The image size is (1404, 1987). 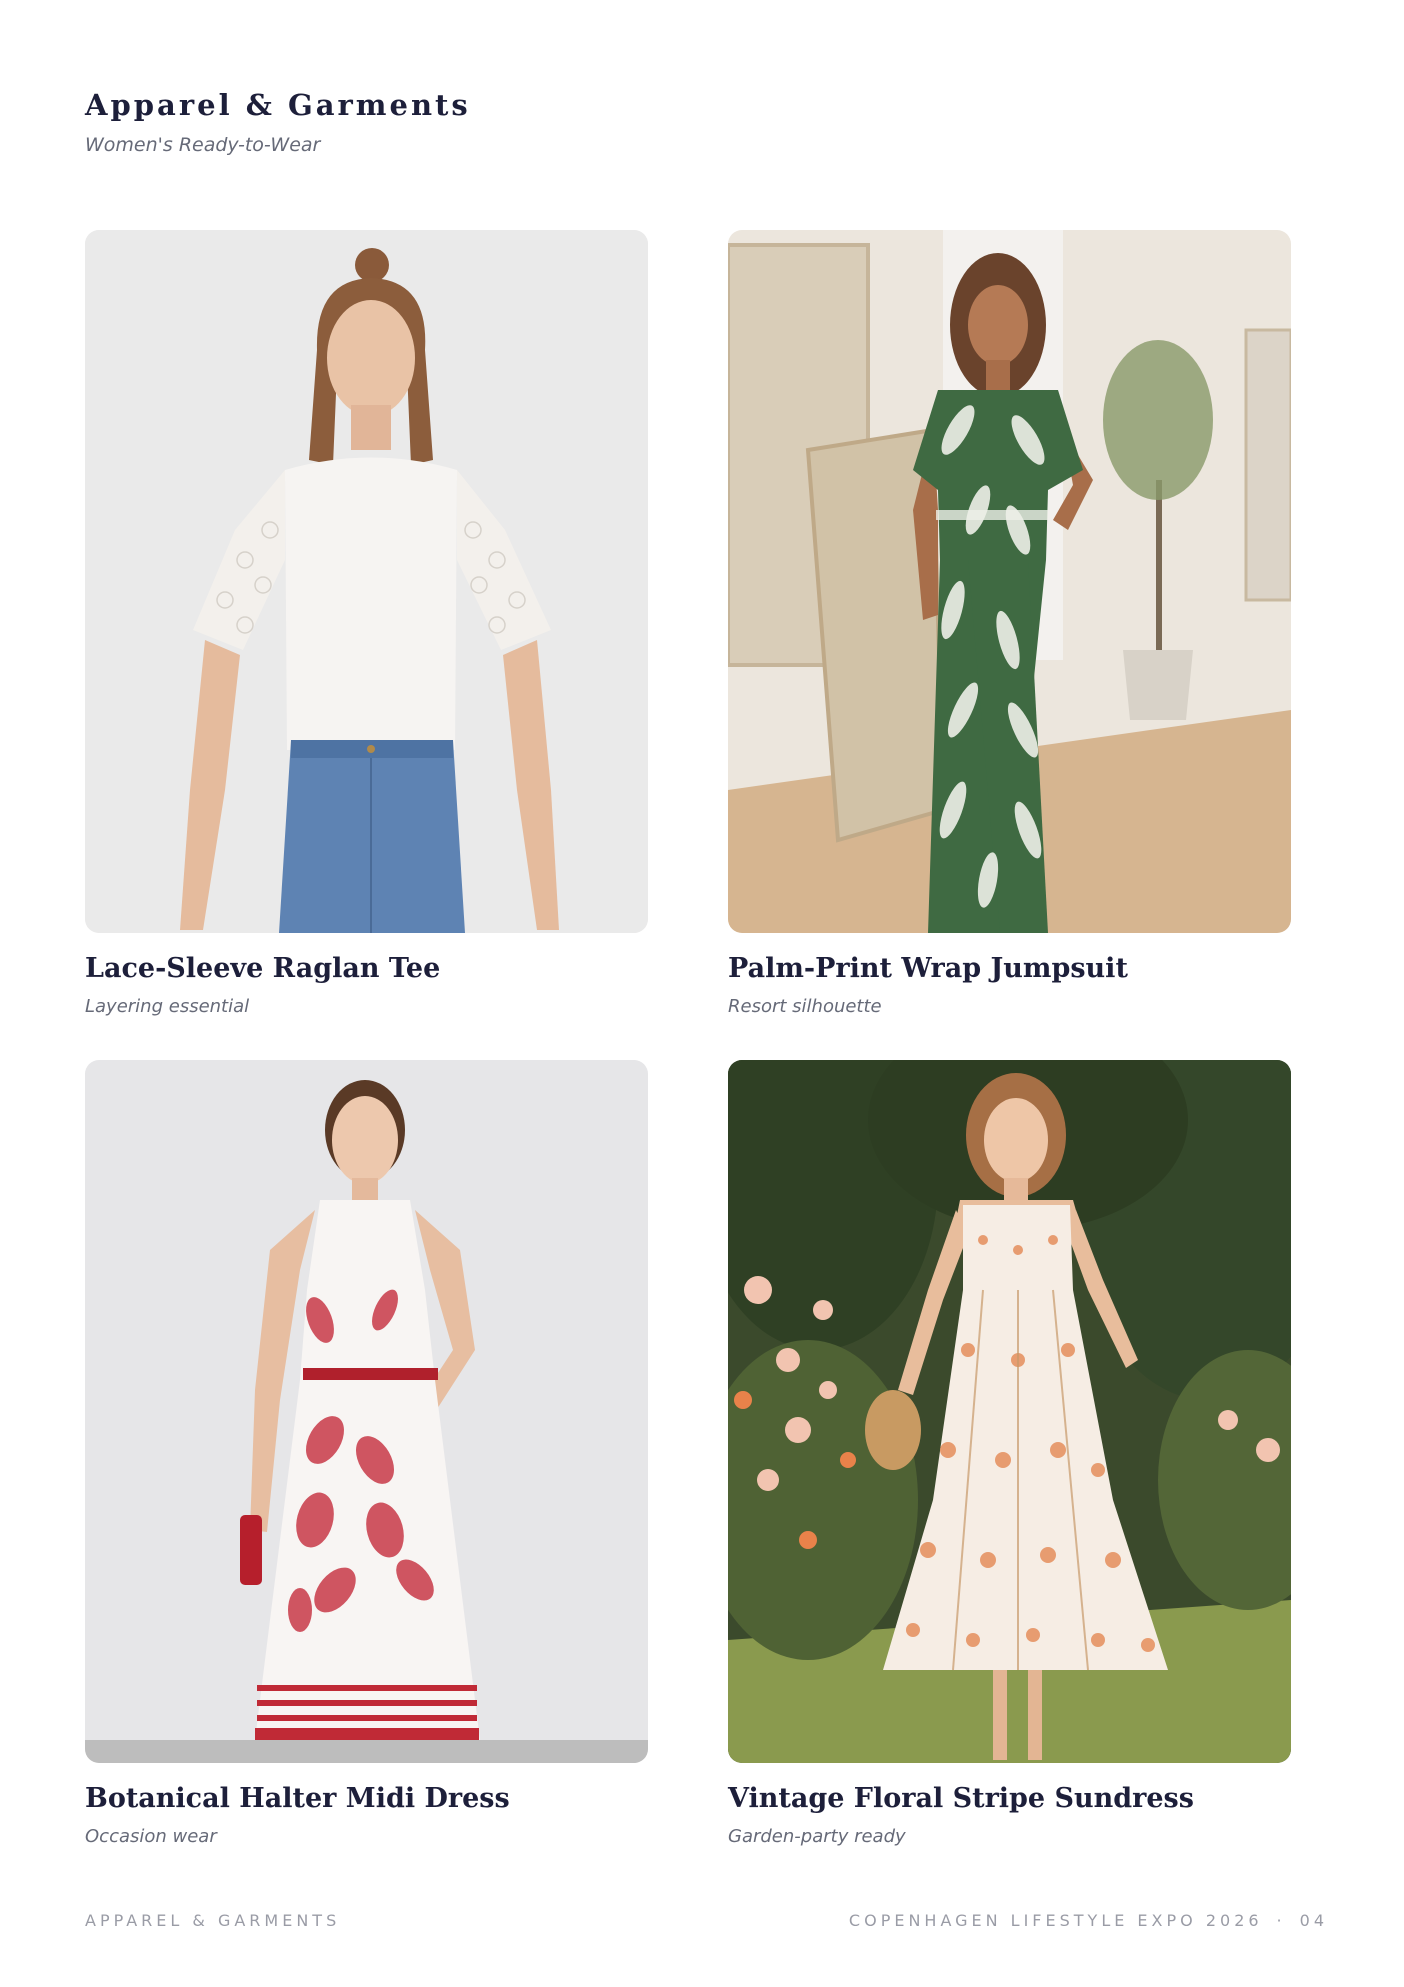 What do you see at coordinates (961, 1798) in the screenshot?
I see `product-name: Vintage Floral Stripe Sundress` at bounding box center [961, 1798].